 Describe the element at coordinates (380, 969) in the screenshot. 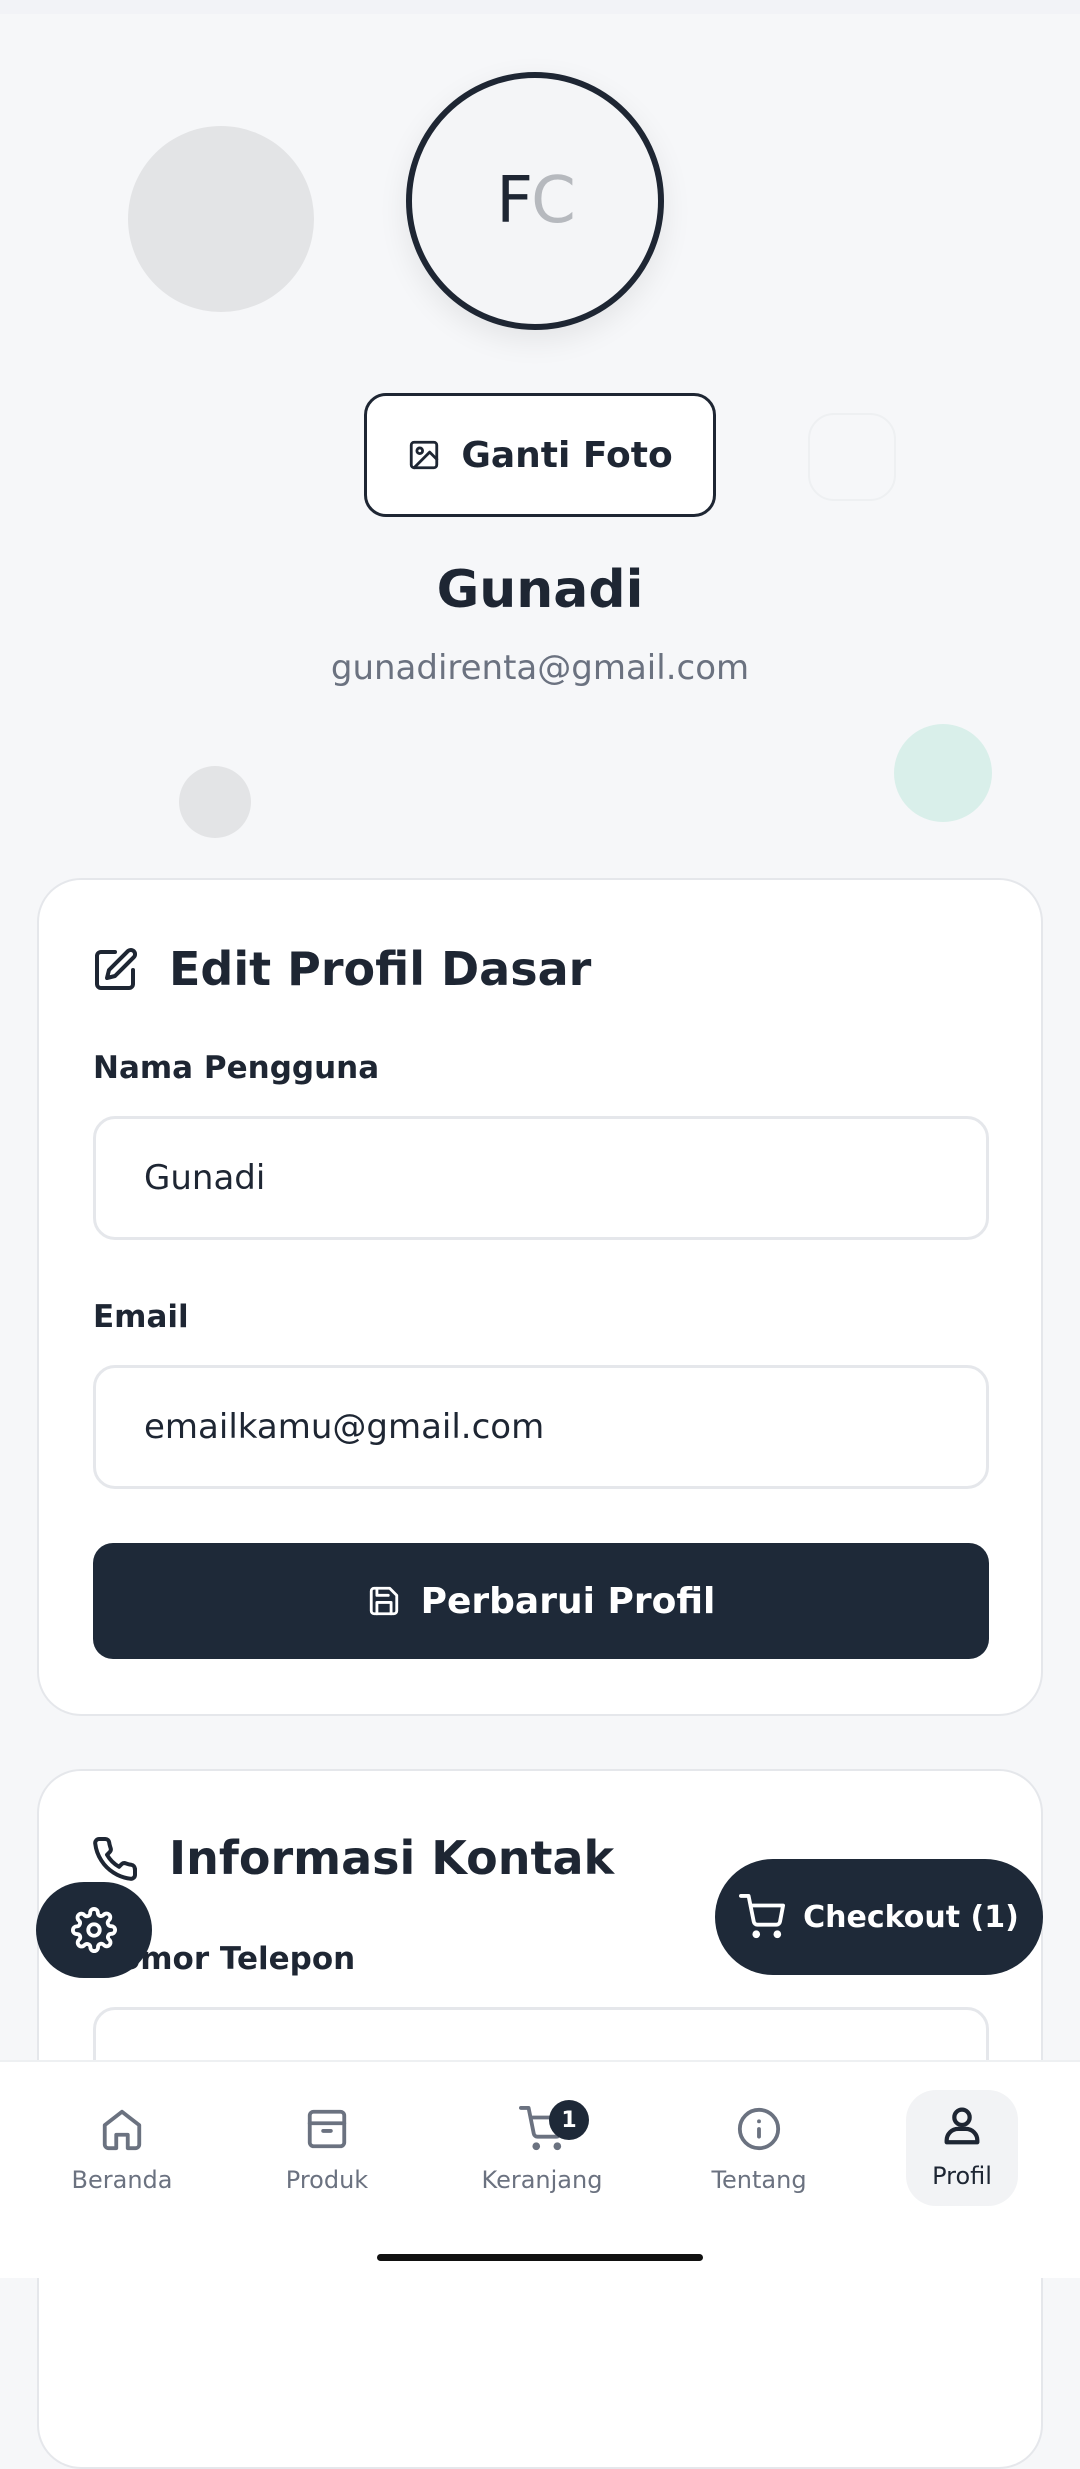

I see `card-title: Edit Profil Dasar` at that location.